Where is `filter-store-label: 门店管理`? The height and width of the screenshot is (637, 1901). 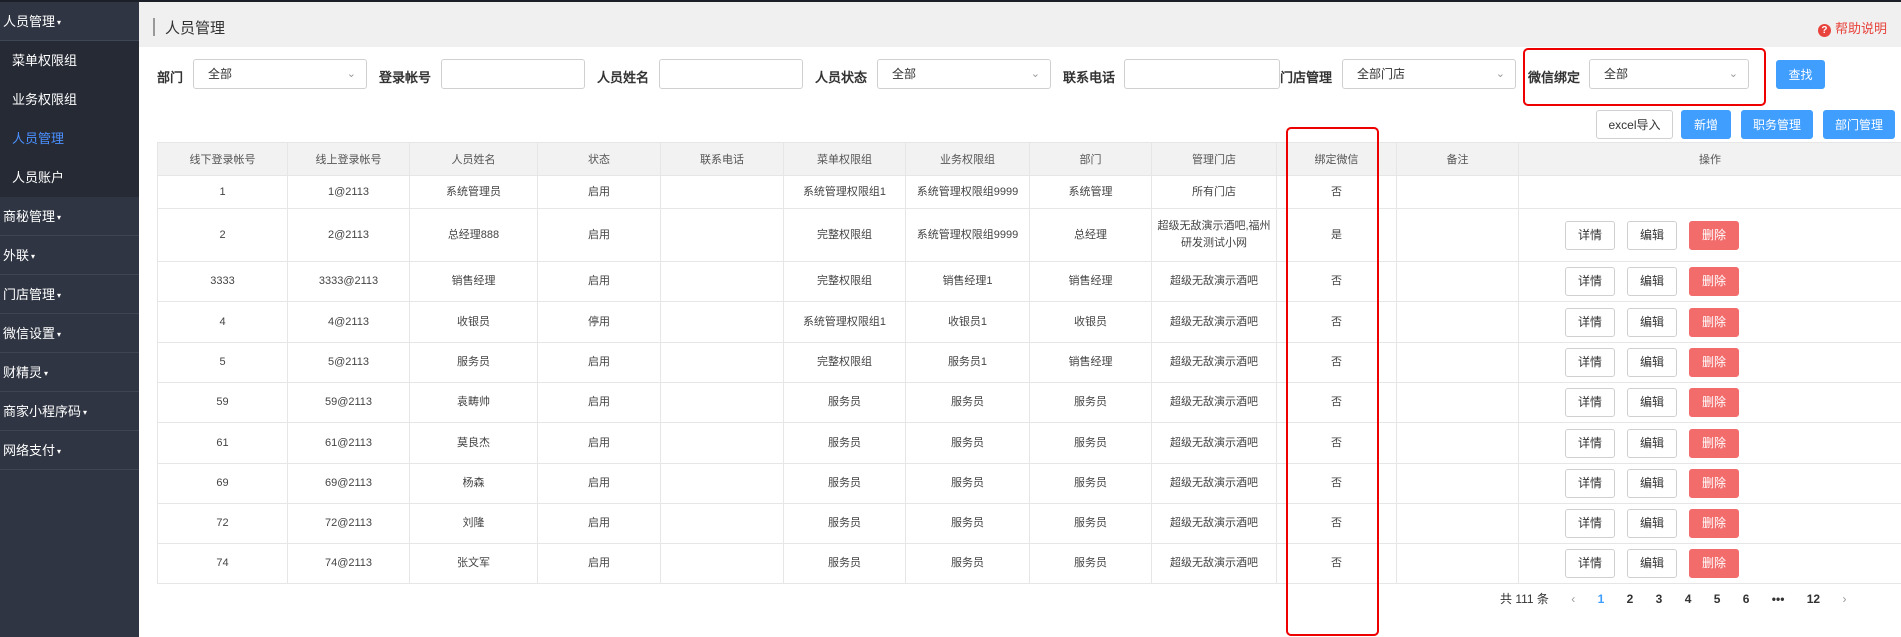
filter-store-label: 门店管理 is located at coordinates (1306, 77).